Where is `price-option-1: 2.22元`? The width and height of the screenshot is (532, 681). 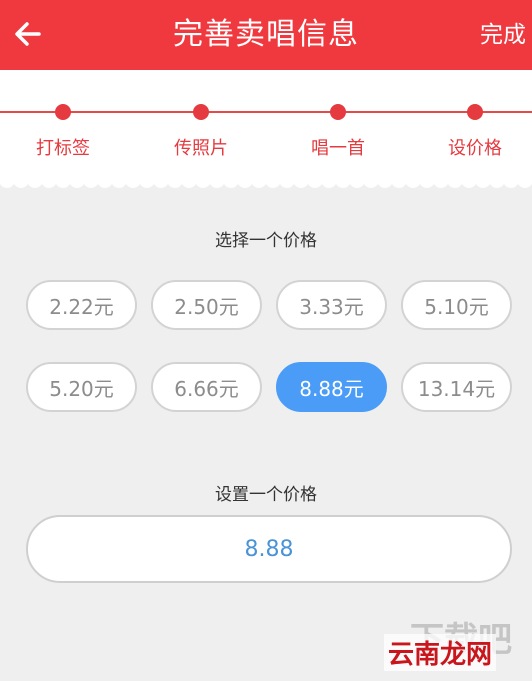
price-option-1: 2.22元 is located at coordinates (81, 305).